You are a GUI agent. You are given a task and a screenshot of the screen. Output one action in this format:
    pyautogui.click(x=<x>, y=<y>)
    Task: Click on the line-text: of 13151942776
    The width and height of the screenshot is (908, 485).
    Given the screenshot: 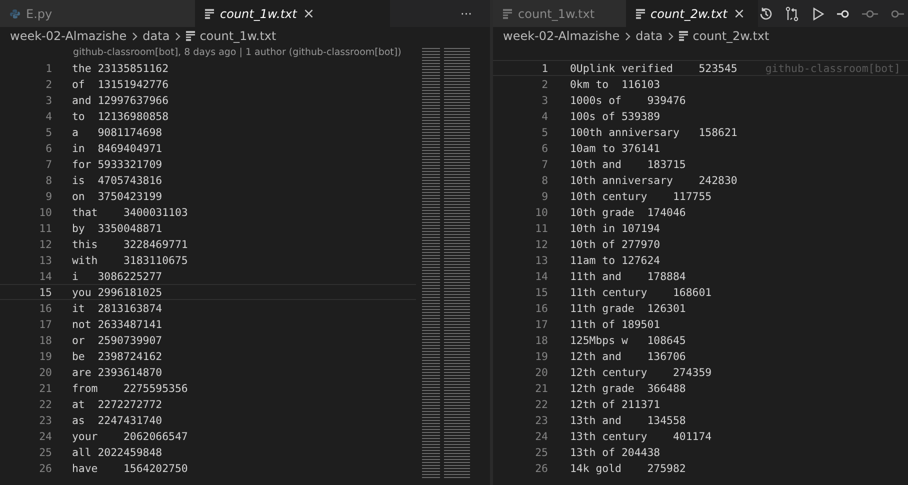 What is the action you would take?
    pyautogui.click(x=120, y=84)
    